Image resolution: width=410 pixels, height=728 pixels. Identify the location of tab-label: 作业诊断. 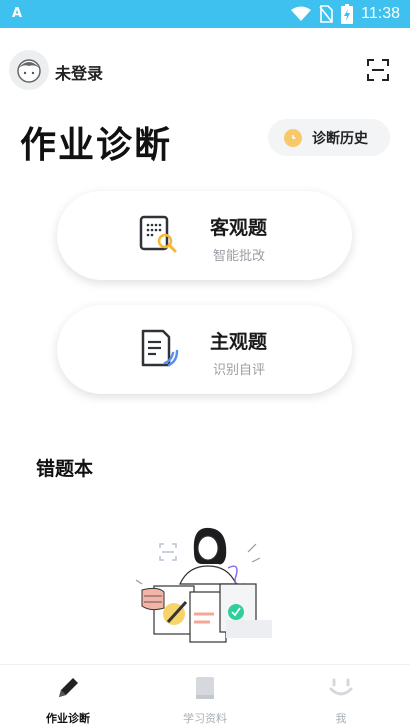
(68, 718).